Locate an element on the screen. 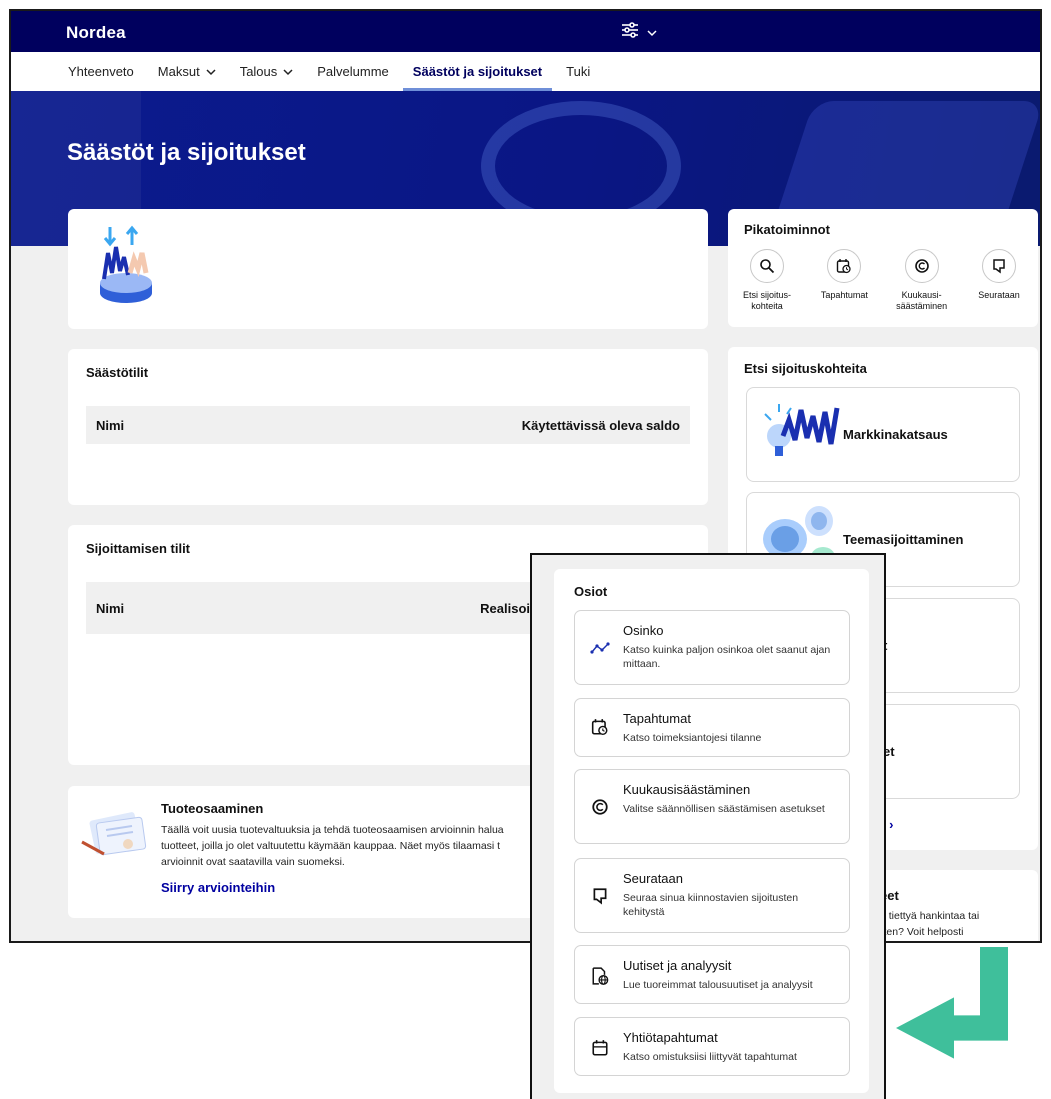 The width and height of the screenshot is (1051, 1099). nav-item-yhteenveto: Yhteenveto is located at coordinates (101, 71).